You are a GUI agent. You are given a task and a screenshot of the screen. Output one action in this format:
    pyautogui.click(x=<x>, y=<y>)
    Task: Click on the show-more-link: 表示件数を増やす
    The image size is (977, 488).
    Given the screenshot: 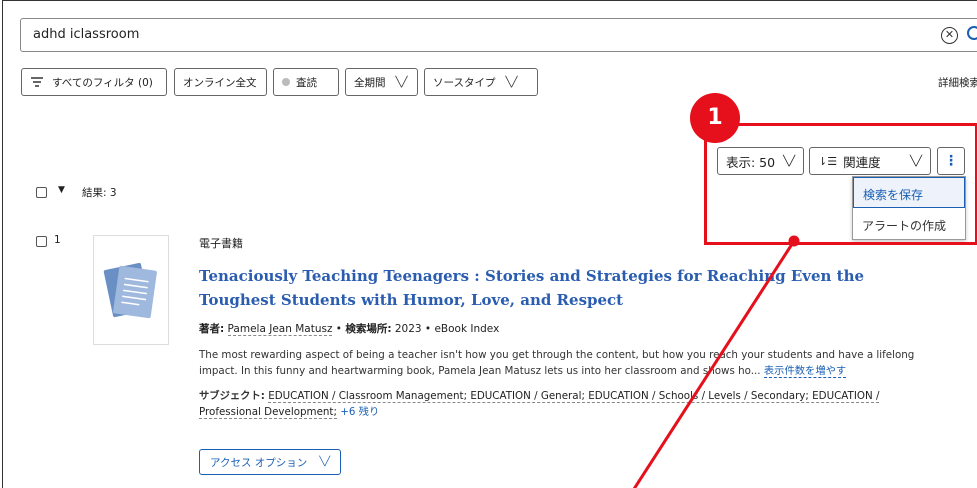 What is the action you would take?
    pyautogui.click(x=805, y=371)
    